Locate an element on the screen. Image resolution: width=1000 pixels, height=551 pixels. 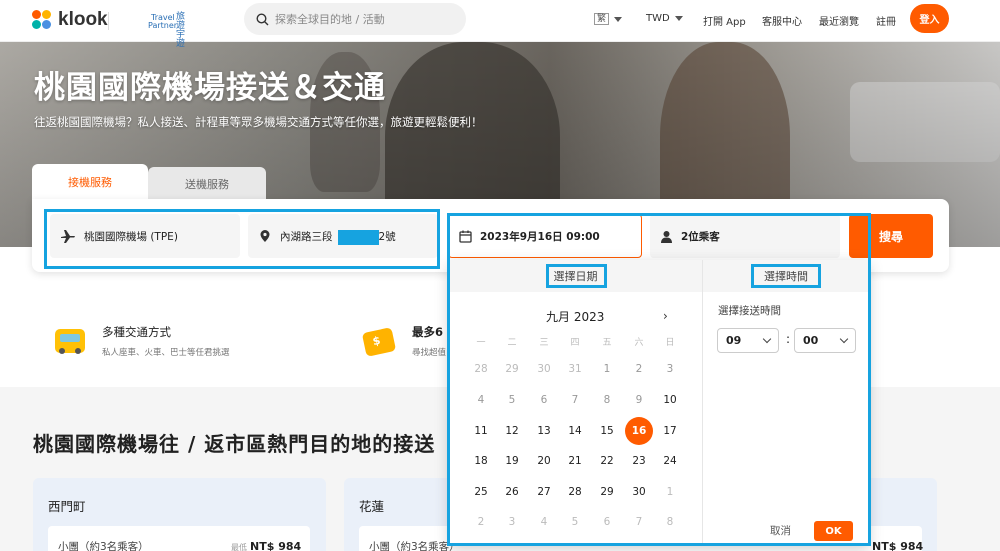
currency-label: TWD is located at coordinates (658, 18).